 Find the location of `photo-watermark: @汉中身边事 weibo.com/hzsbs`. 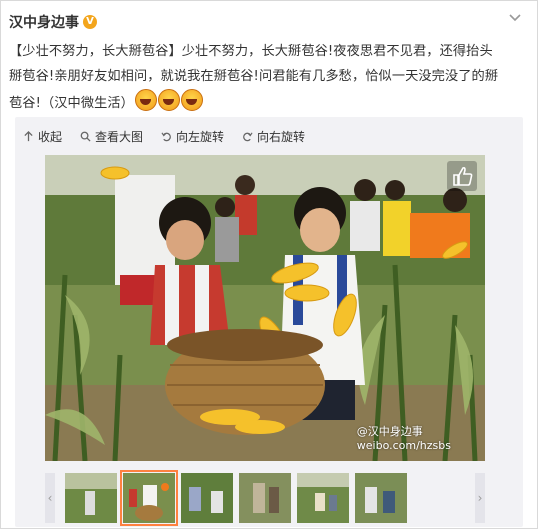

photo-watermark: @汉中身边事 weibo.com/hzsbs is located at coordinates (404, 439).